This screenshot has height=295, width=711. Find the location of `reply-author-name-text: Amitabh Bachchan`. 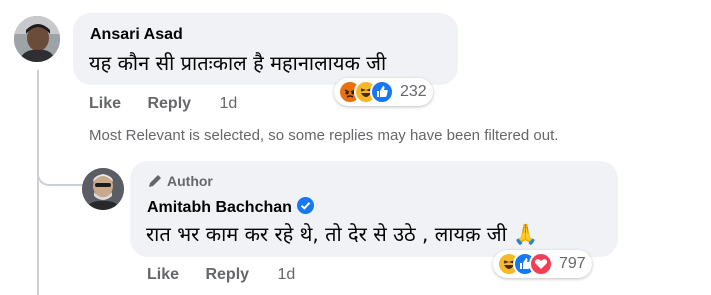

reply-author-name-text: Amitabh Bachchan is located at coordinates (219, 207).